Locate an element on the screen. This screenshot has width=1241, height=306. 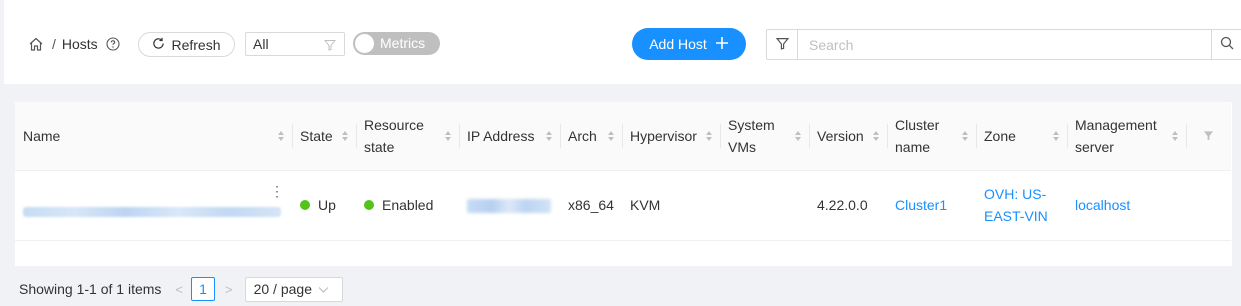
search-input is located at coordinates (1006, 44).